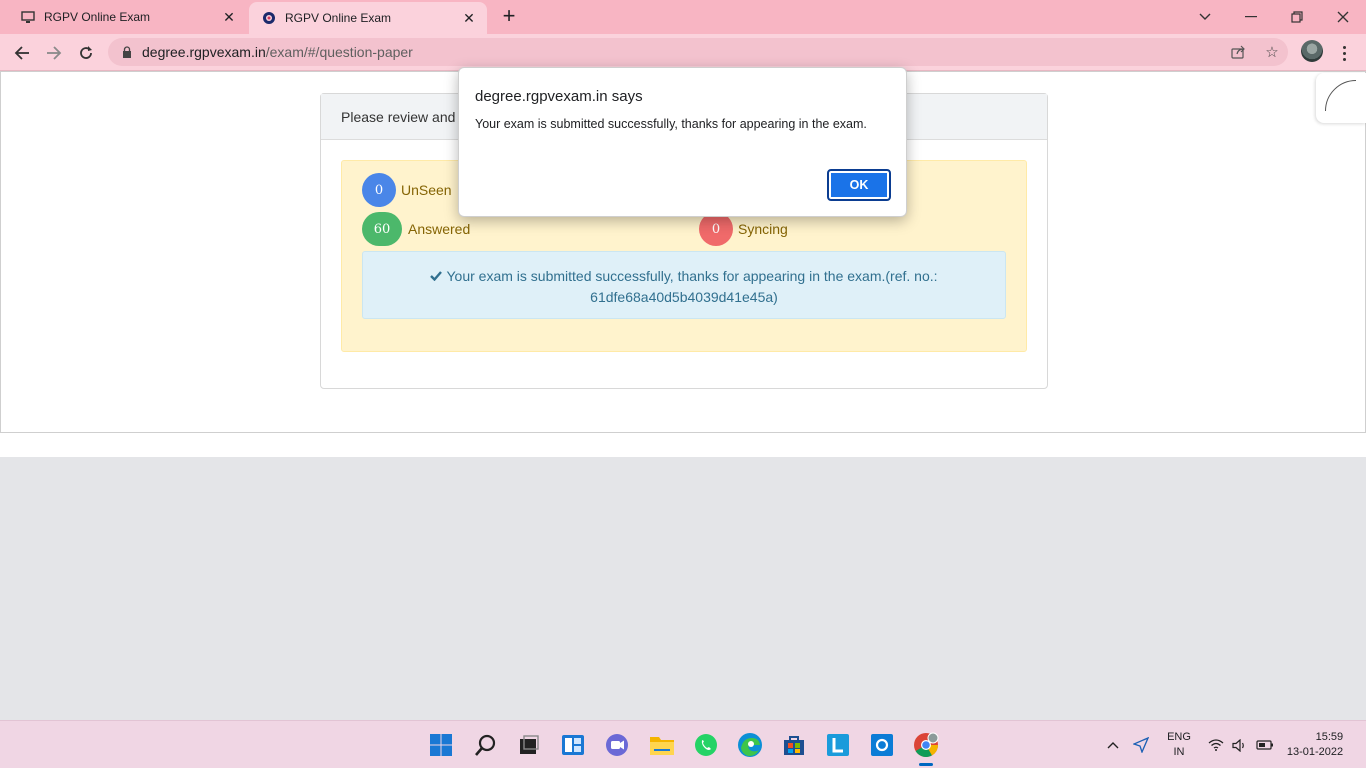  Describe the element at coordinates (559, 96) in the screenshot. I see `dialog-title: degree.rgpvexam.in says` at that location.